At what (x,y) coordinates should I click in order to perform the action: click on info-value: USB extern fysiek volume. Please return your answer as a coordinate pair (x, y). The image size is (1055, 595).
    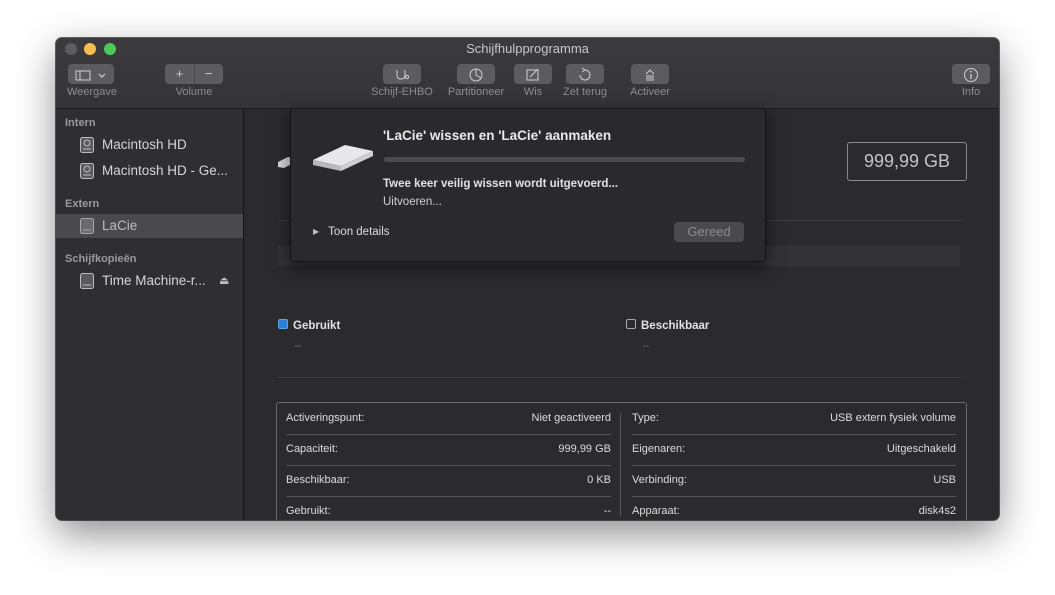
    Looking at the image, I should click on (893, 418).